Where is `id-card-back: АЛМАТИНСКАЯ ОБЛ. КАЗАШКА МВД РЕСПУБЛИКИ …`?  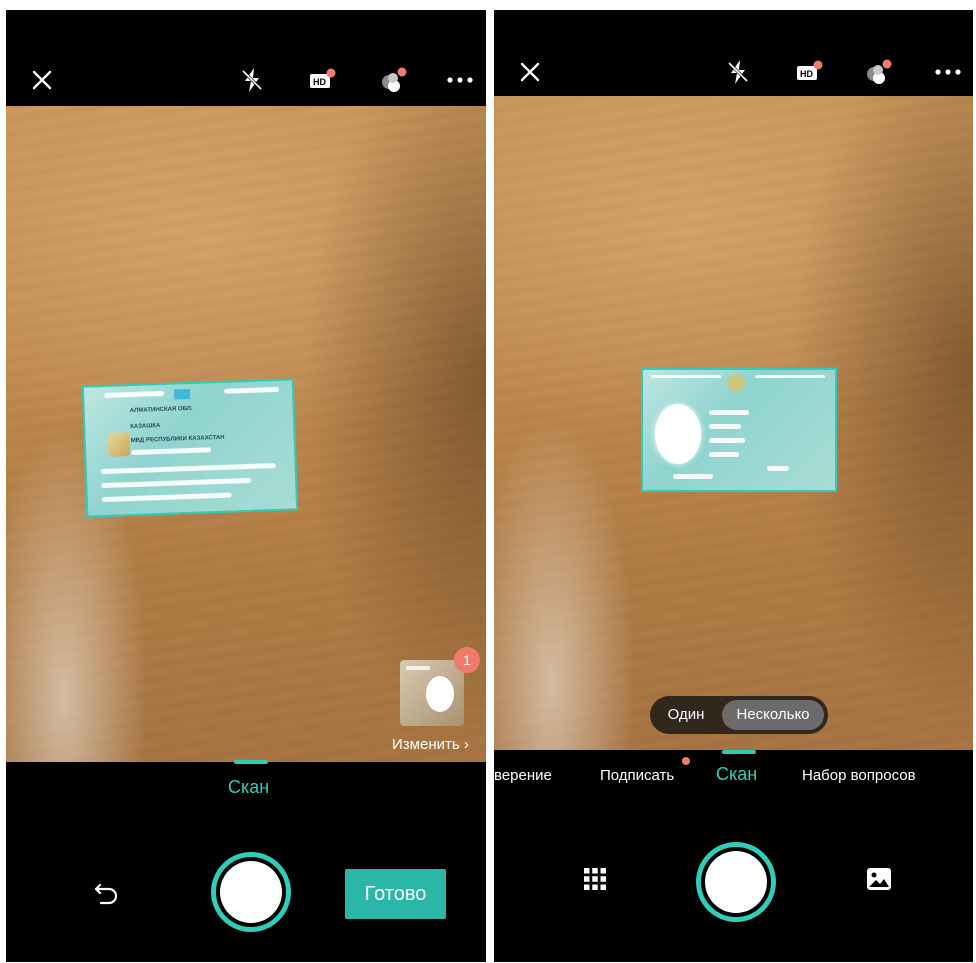
id-card-back: АЛМАТИНСКАЯ ОБЛ. КАЗАШКА МВД РЕСПУБЛИКИ … is located at coordinates (190, 448).